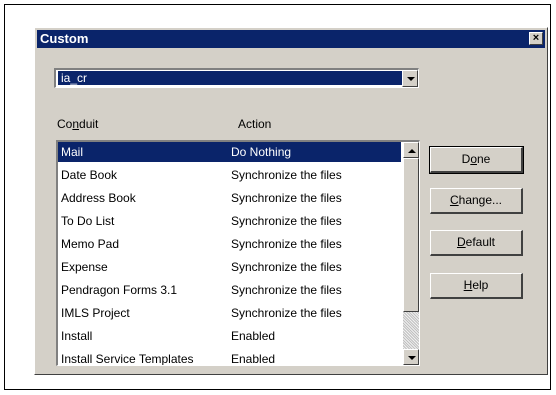 The height and width of the screenshot is (395, 556). I want to click on conduit-header-pre: Co, so click(65, 124).